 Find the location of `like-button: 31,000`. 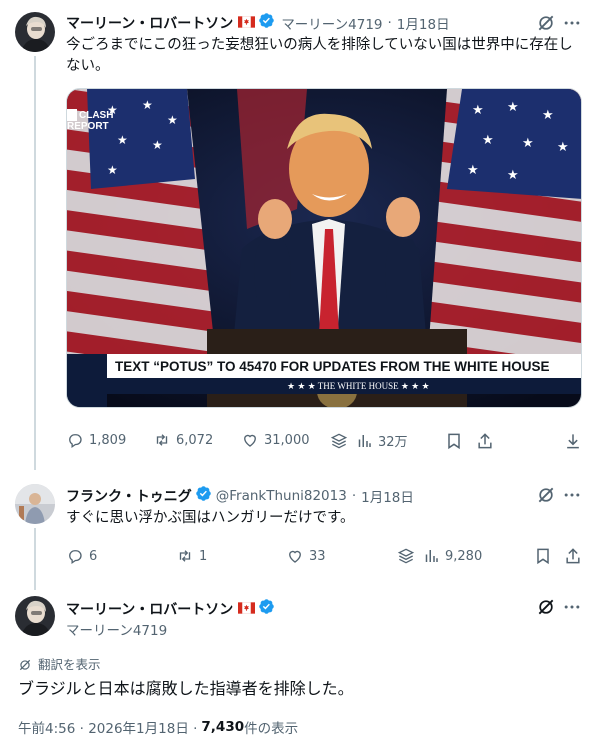

like-button: 31,000 is located at coordinates (275, 440).